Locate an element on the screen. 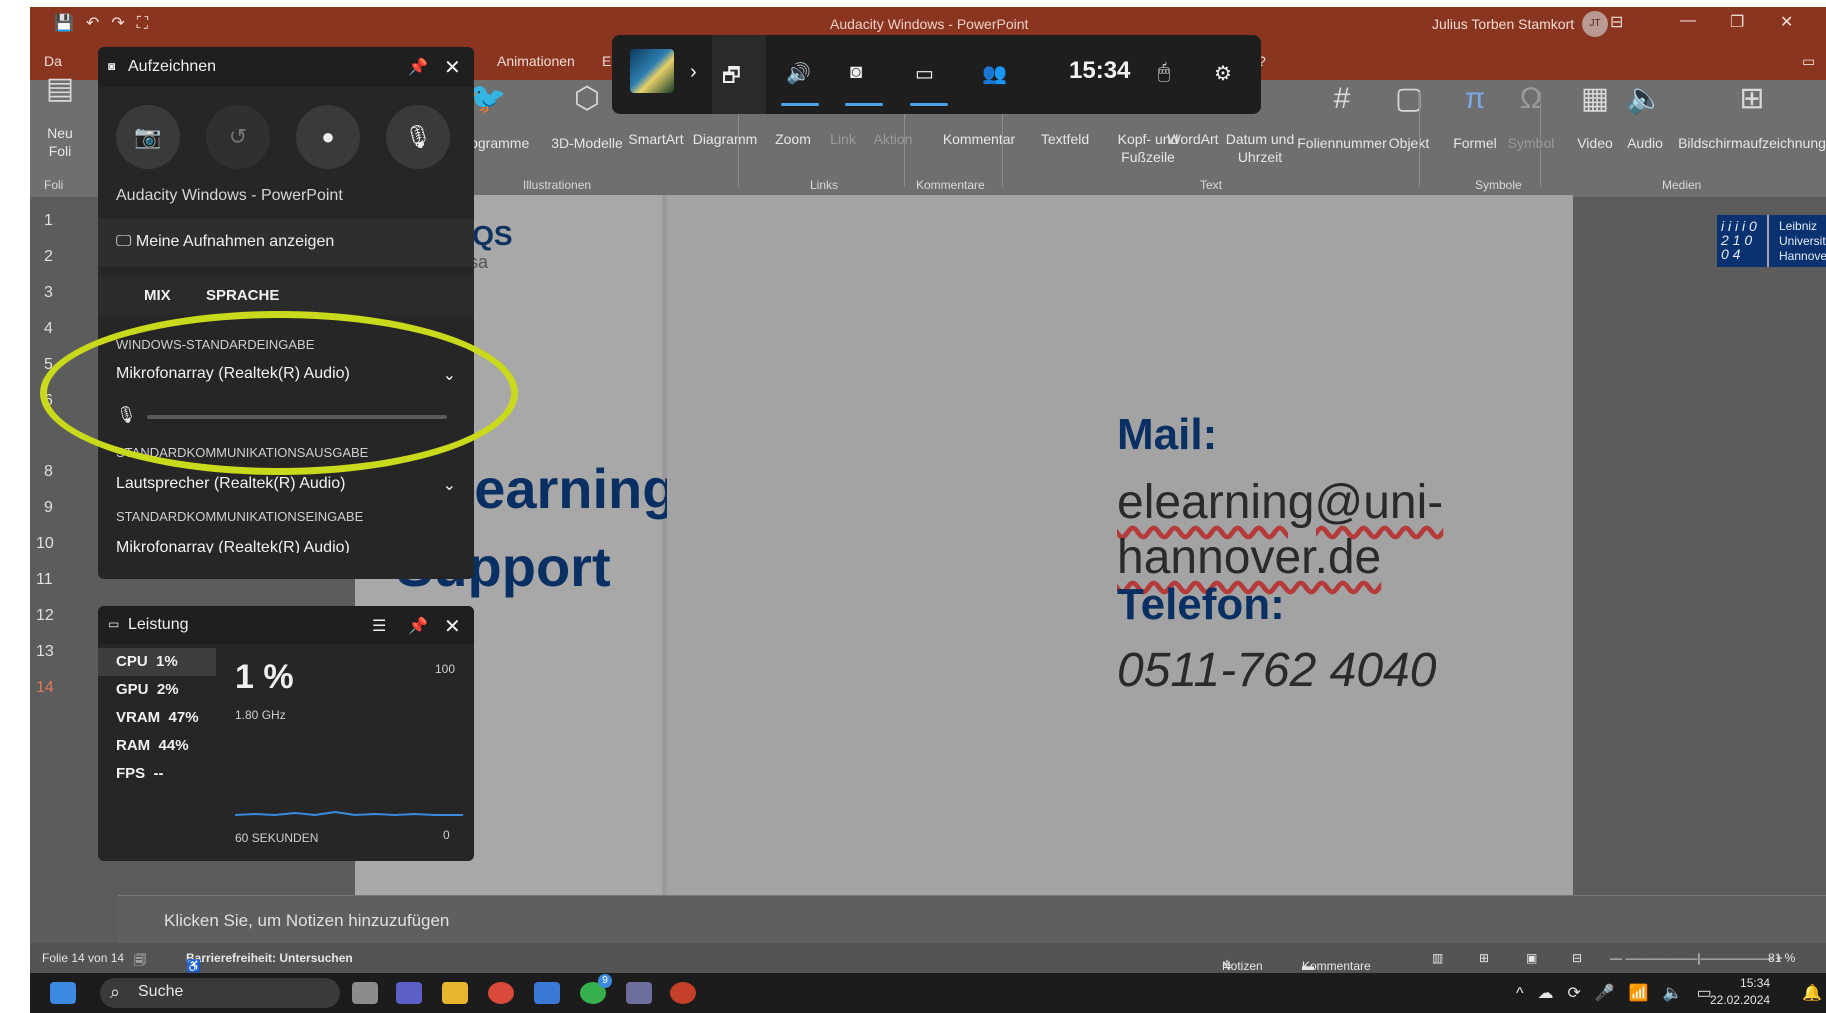  wordart-button: WordArt is located at coordinates (1193, 139).